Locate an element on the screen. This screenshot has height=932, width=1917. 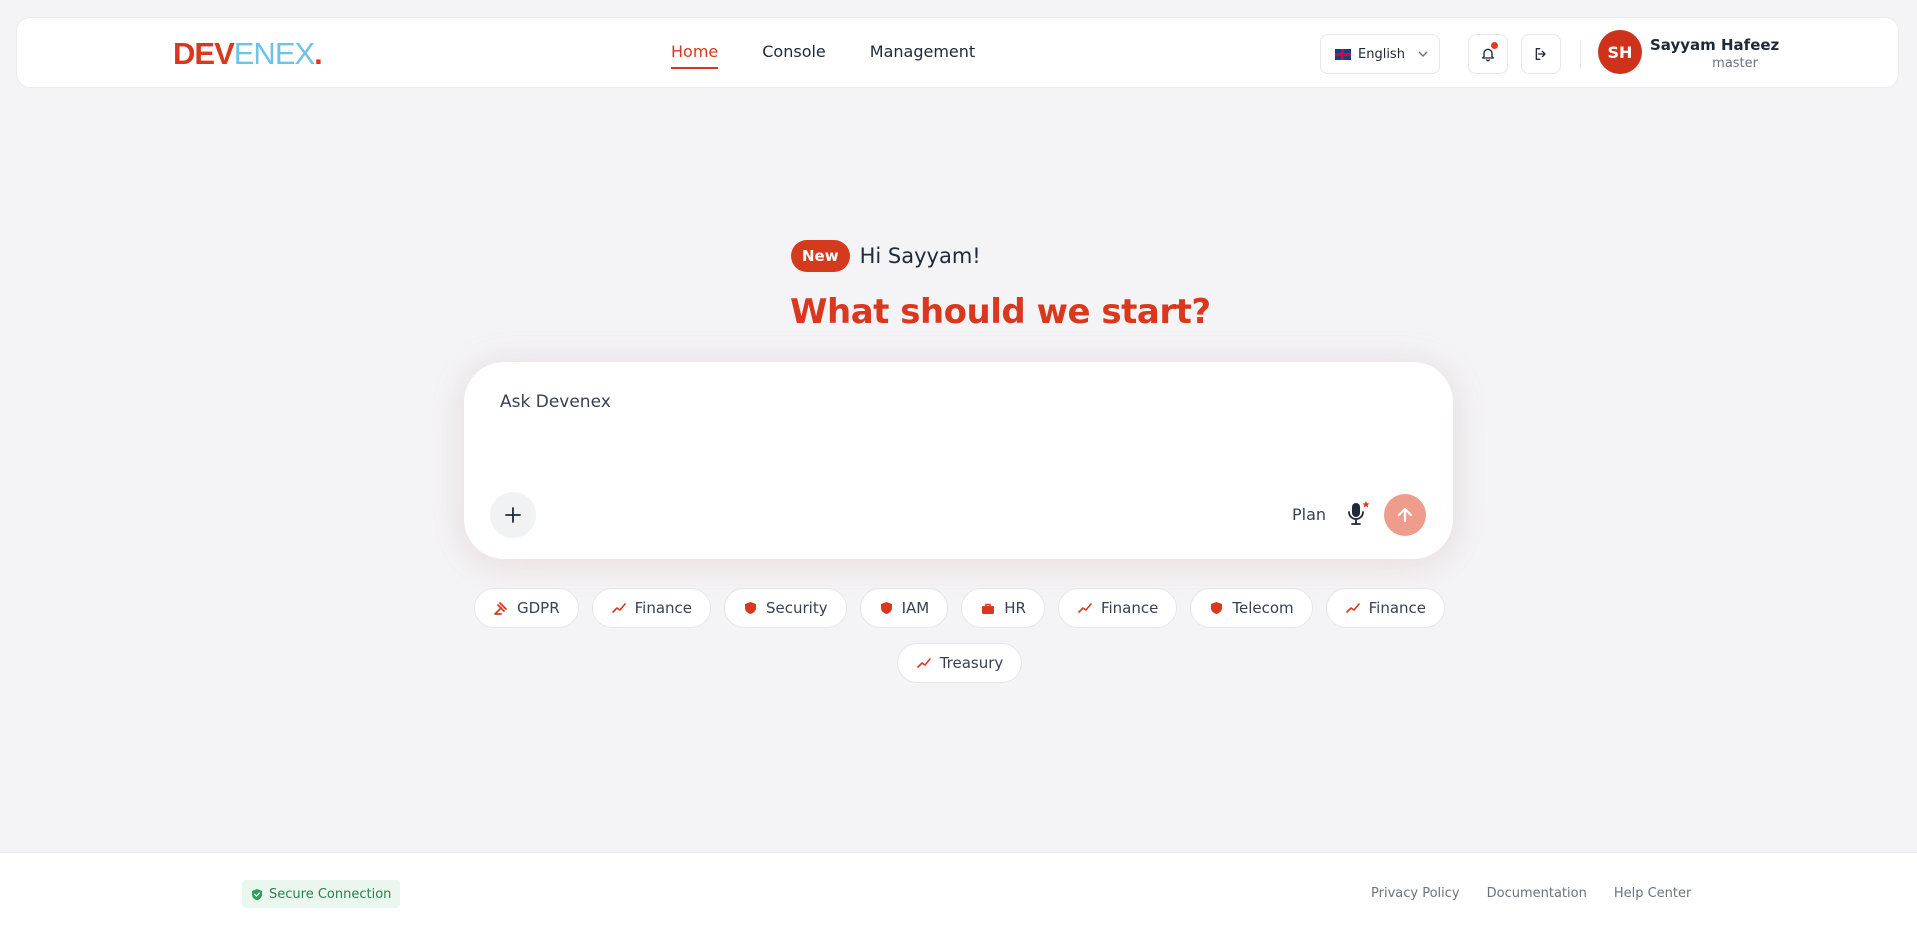
briefcase-icon is located at coordinates (988, 608).